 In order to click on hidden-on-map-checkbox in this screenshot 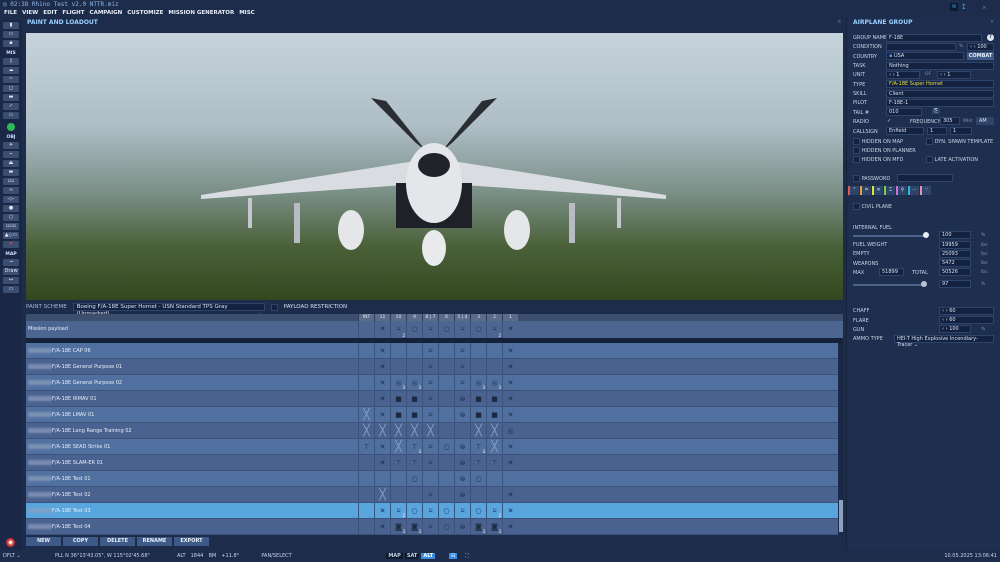, I will do `click(856, 141)`.